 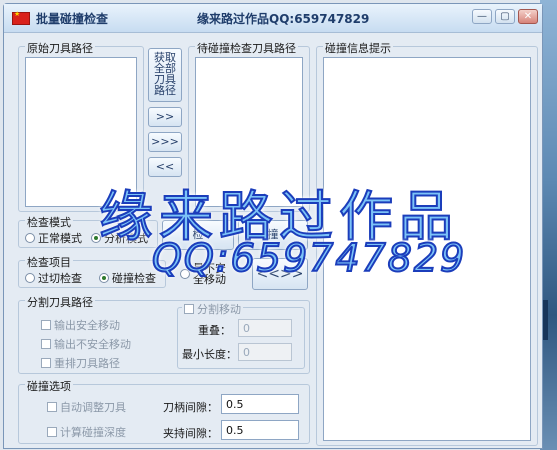 What do you see at coordinates (60, 278) in the screenshot?
I see `overcut-check-label: 过切检查` at bounding box center [60, 278].